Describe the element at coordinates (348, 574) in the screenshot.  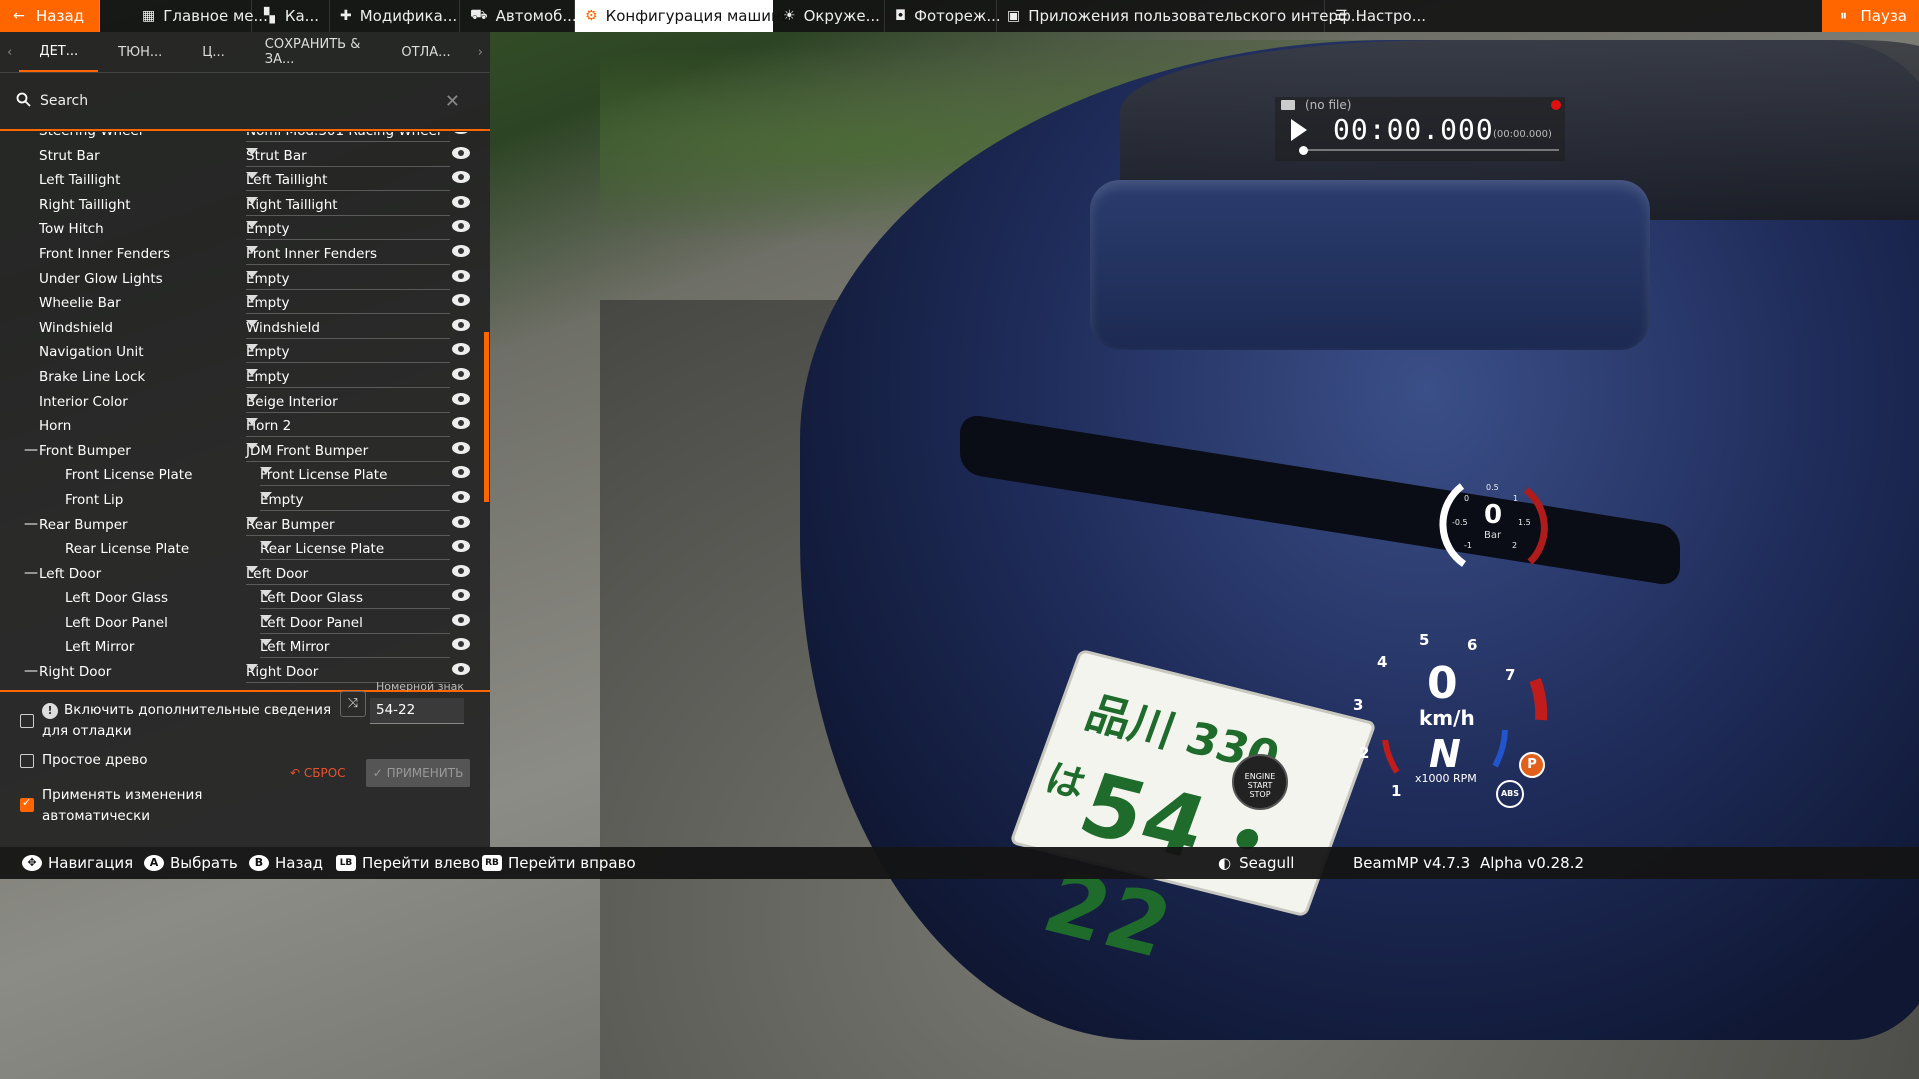
I see `part-select: Left Door` at that location.